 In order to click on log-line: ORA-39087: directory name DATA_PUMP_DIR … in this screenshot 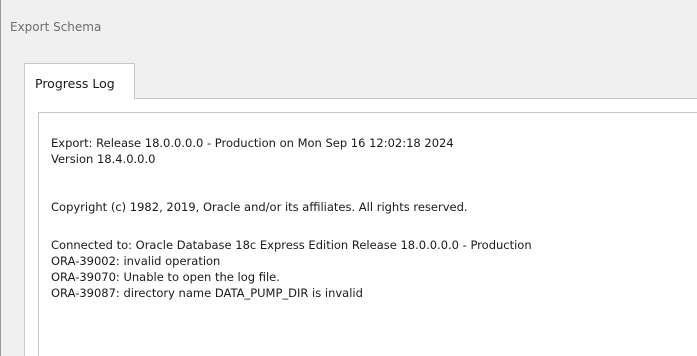, I will do `click(207, 293)`.